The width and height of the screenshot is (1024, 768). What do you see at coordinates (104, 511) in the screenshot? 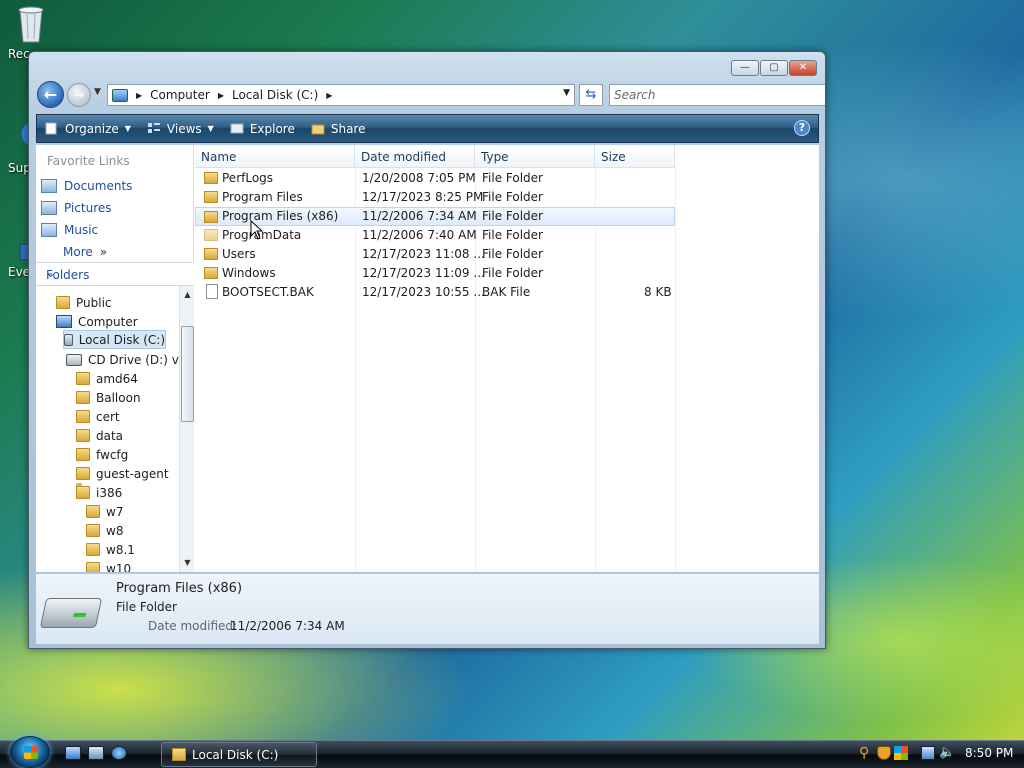
I see `tree-item-w7: w7` at bounding box center [104, 511].